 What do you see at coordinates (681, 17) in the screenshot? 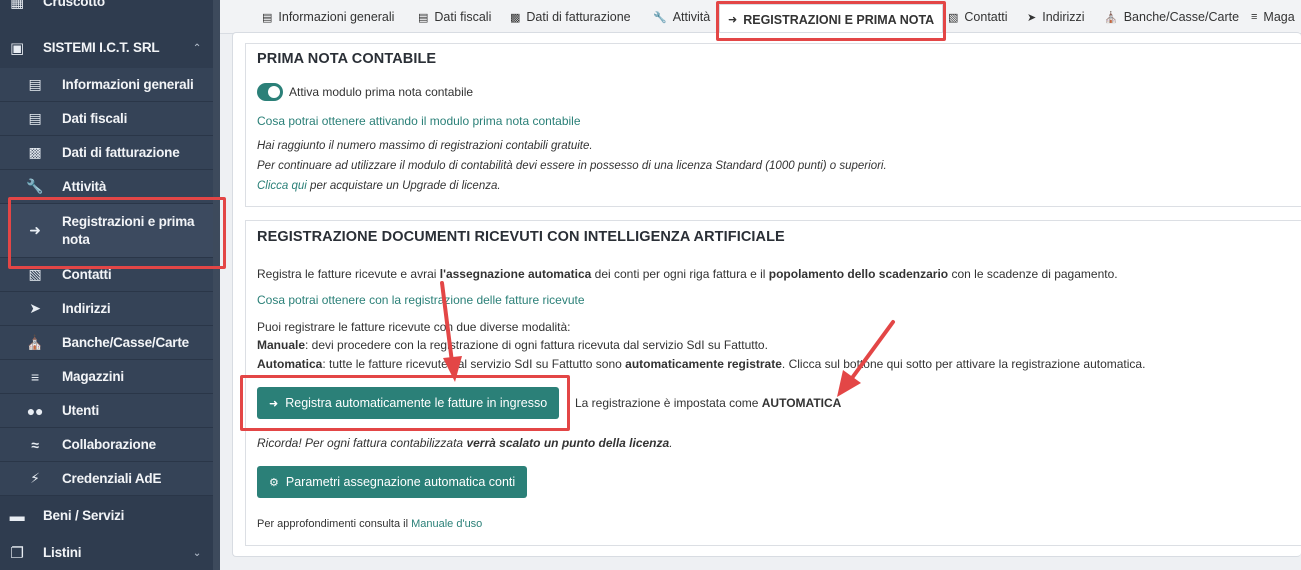
I see `tab-attivita: 🔧 Attività` at bounding box center [681, 17].